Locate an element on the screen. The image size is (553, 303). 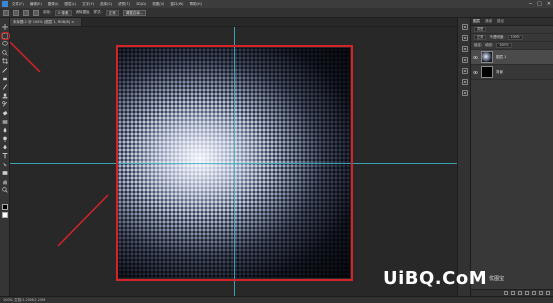
dodge-tool-icon is located at coordinates (5, 139).